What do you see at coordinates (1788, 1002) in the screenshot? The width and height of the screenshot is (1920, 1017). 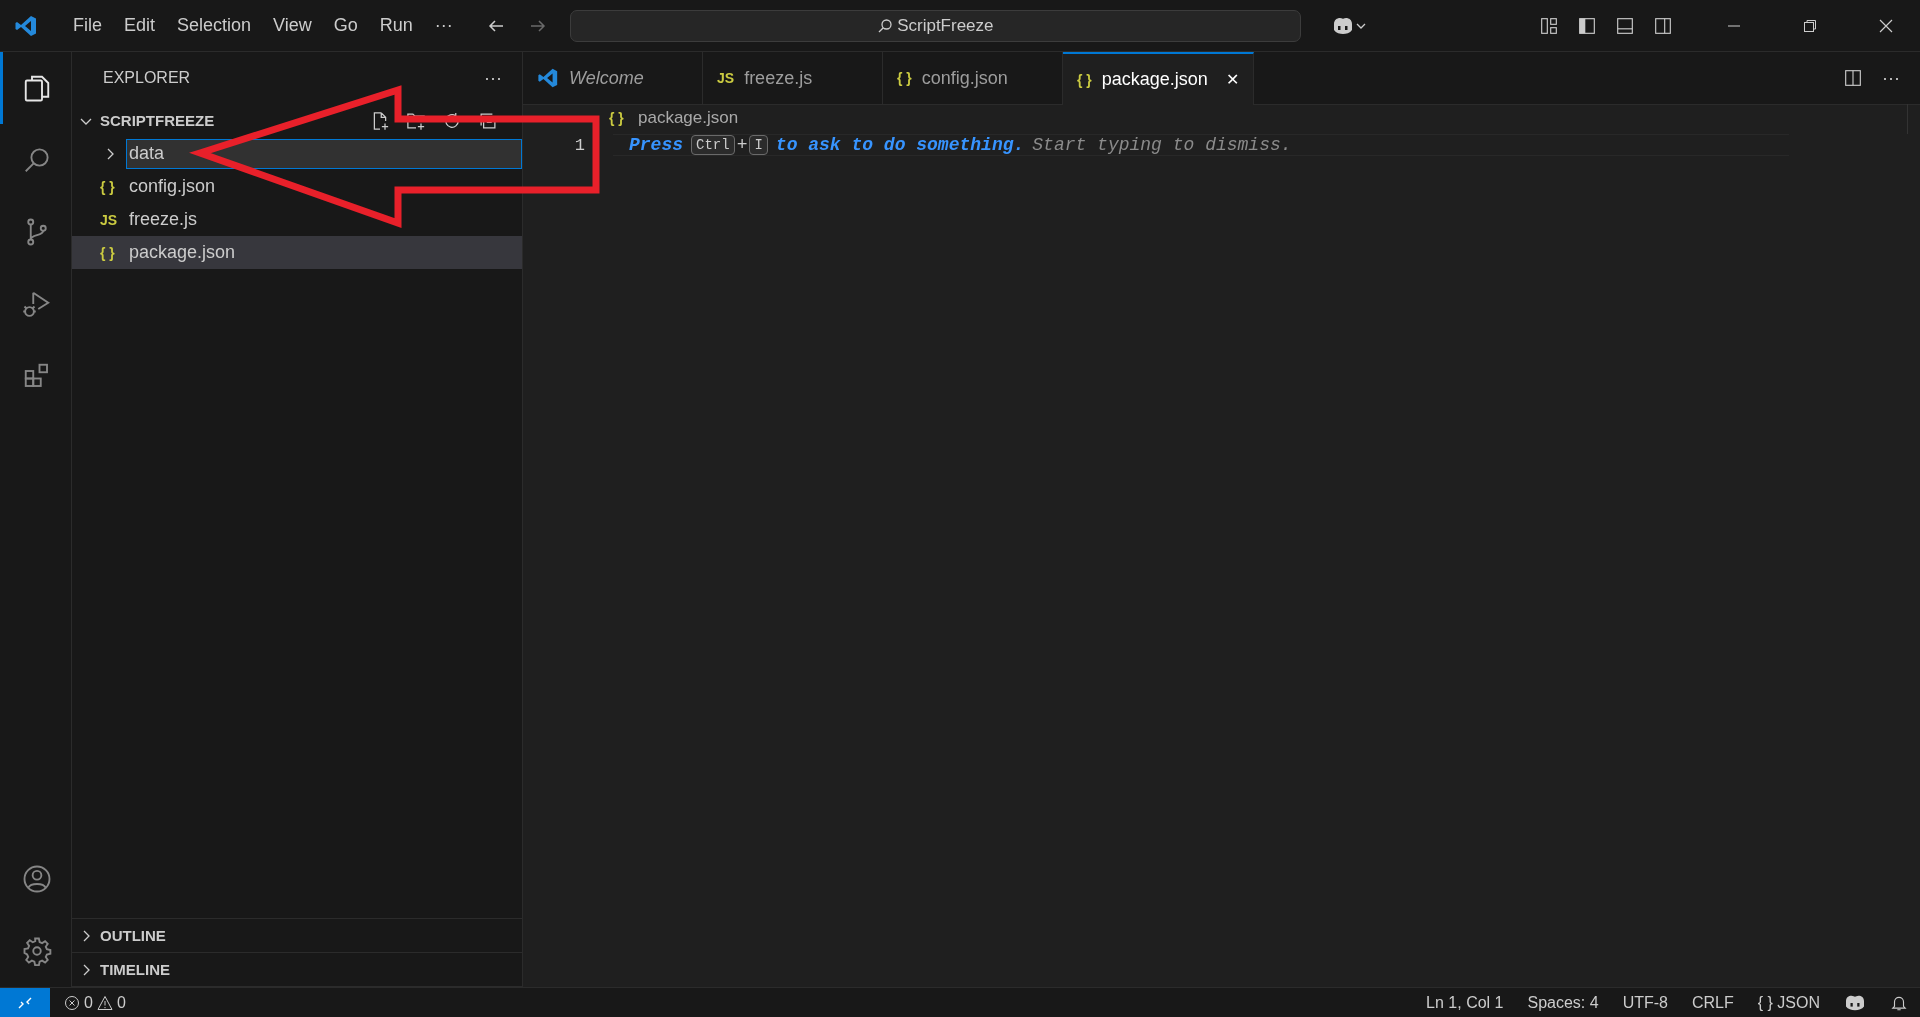 I see `language-mode: { } JSON` at bounding box center [1788, 1002].